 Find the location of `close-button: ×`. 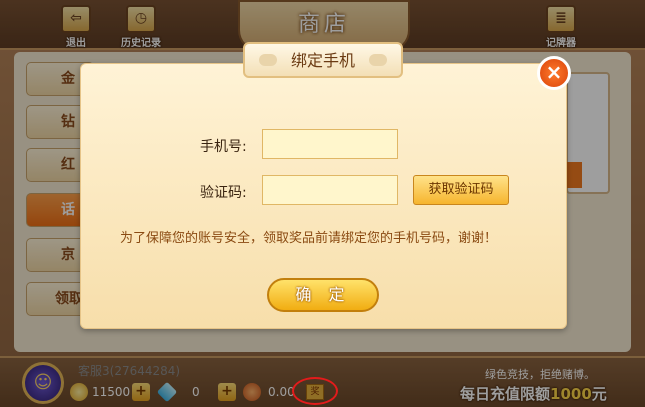

close-button: × is located at coordinates (554, 73).